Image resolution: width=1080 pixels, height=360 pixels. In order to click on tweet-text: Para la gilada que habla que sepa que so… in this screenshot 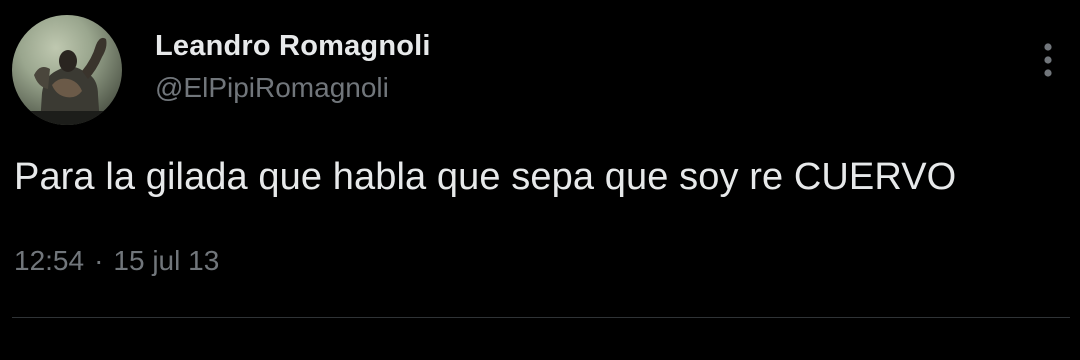, I will do `click(485, 177)`.